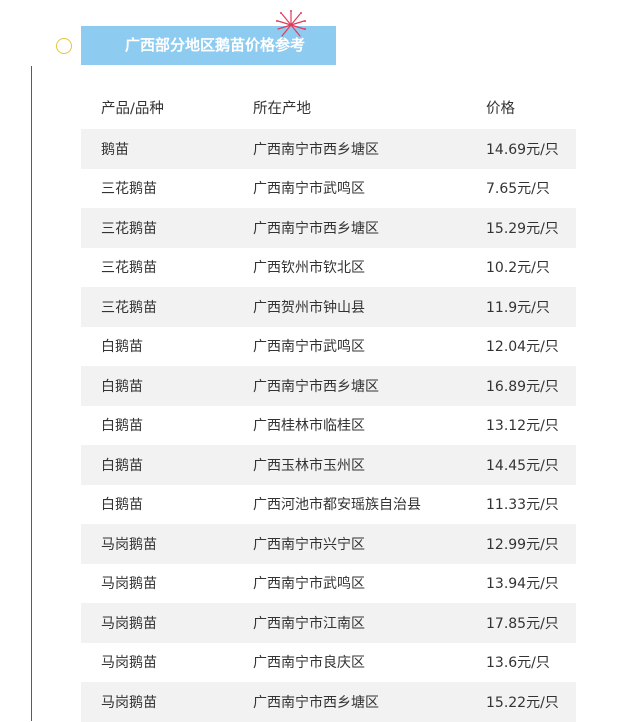 Image resolution: width=627 pixels, height=722 pixels. I want to click on table-row: 三花鹅苗 广西钦州市钦北区 10.2元/只, so click(328, 268).